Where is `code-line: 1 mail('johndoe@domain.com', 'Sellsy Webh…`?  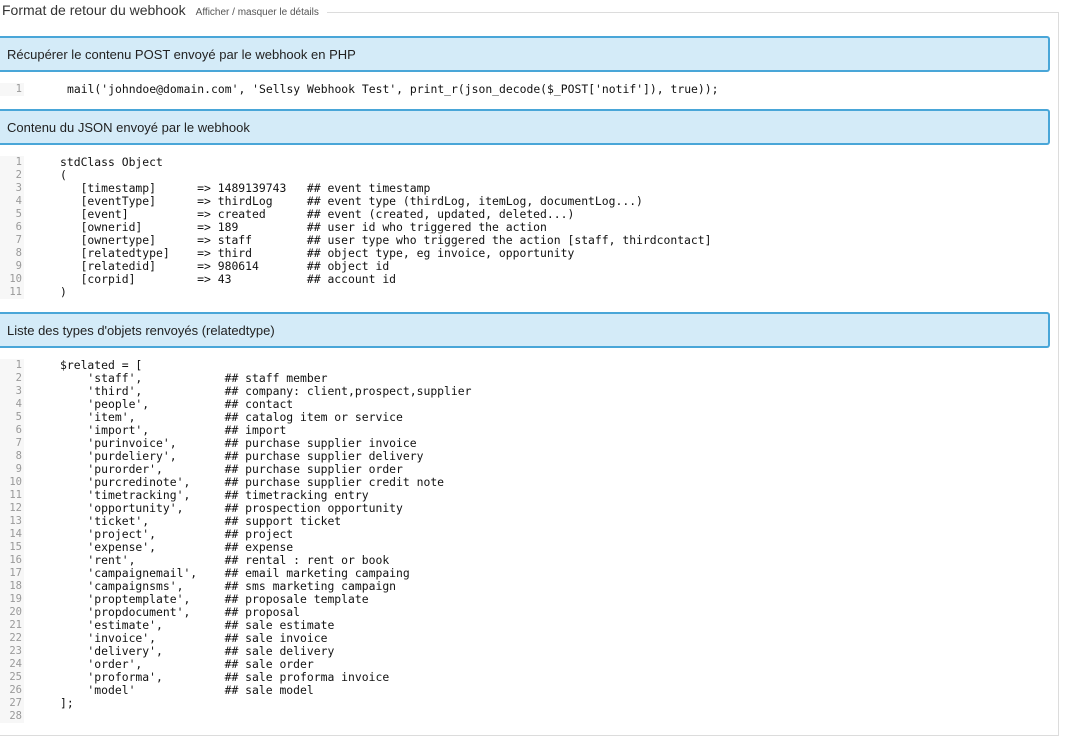 code-line: 1 mail('johndoe@domain.com', 'Sellsy Webh… is located at coordinates (529, 89).